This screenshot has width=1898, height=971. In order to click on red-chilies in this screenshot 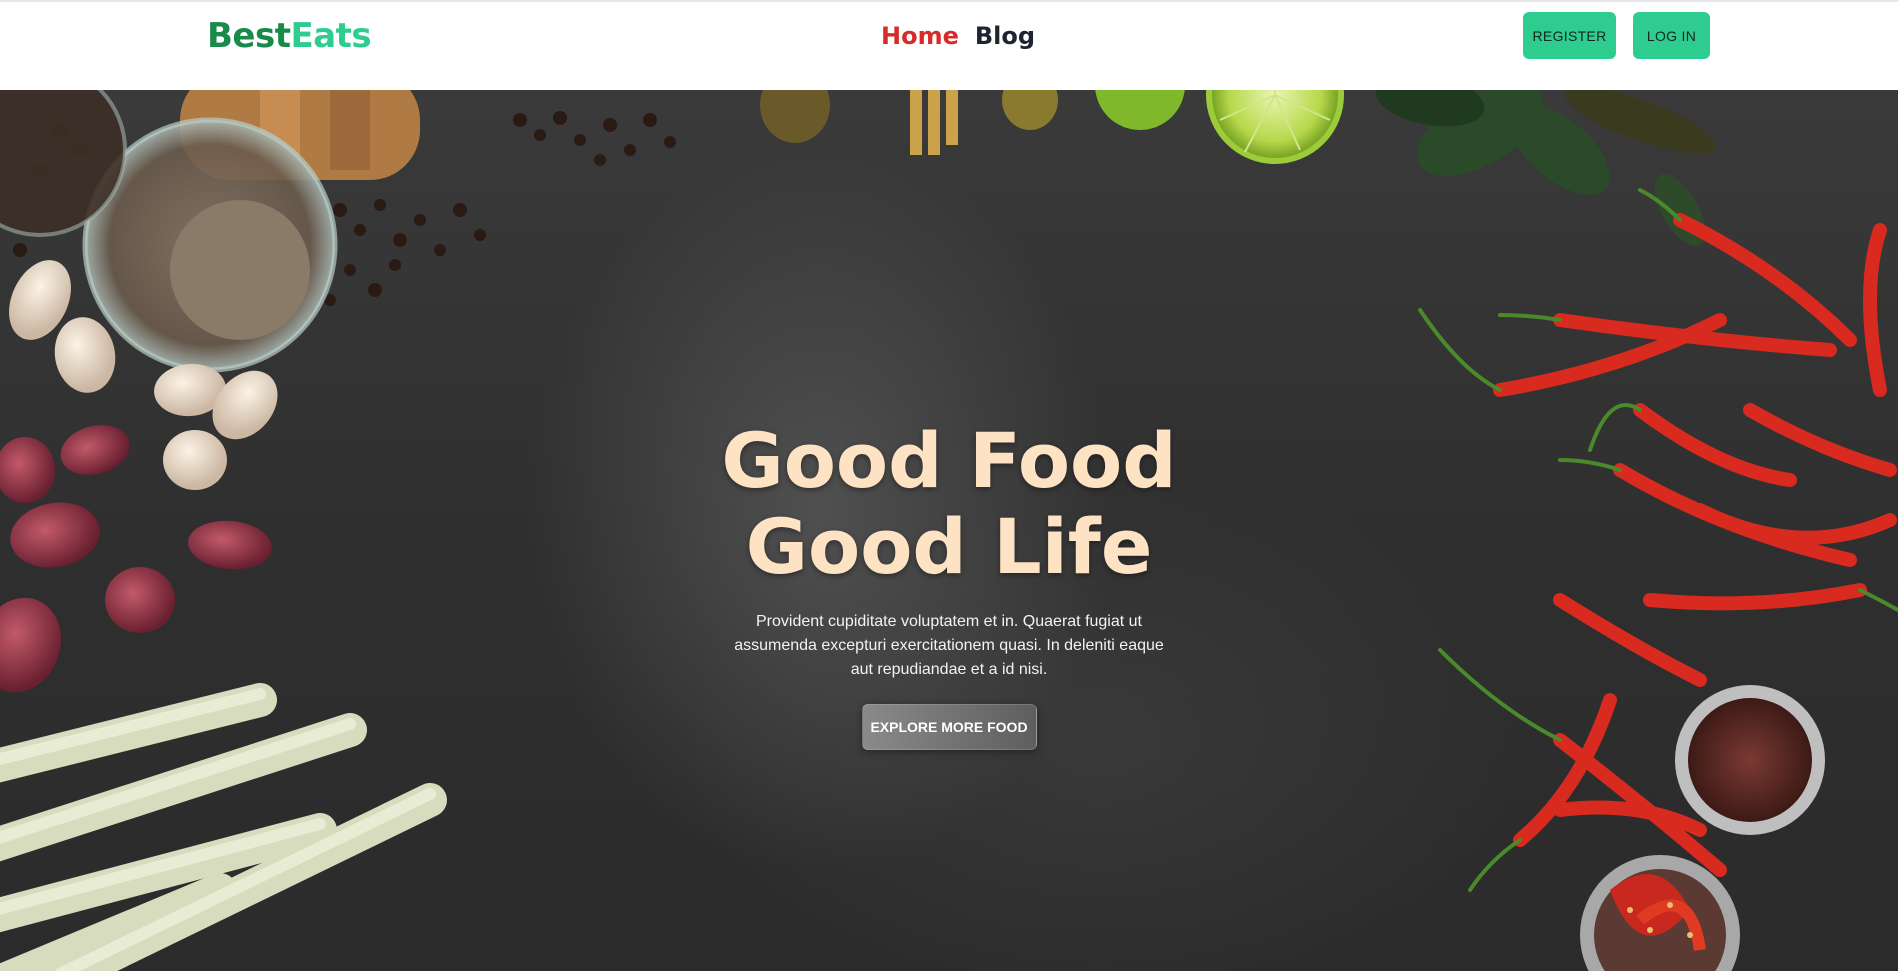, I will do `click(1658, 437)`.